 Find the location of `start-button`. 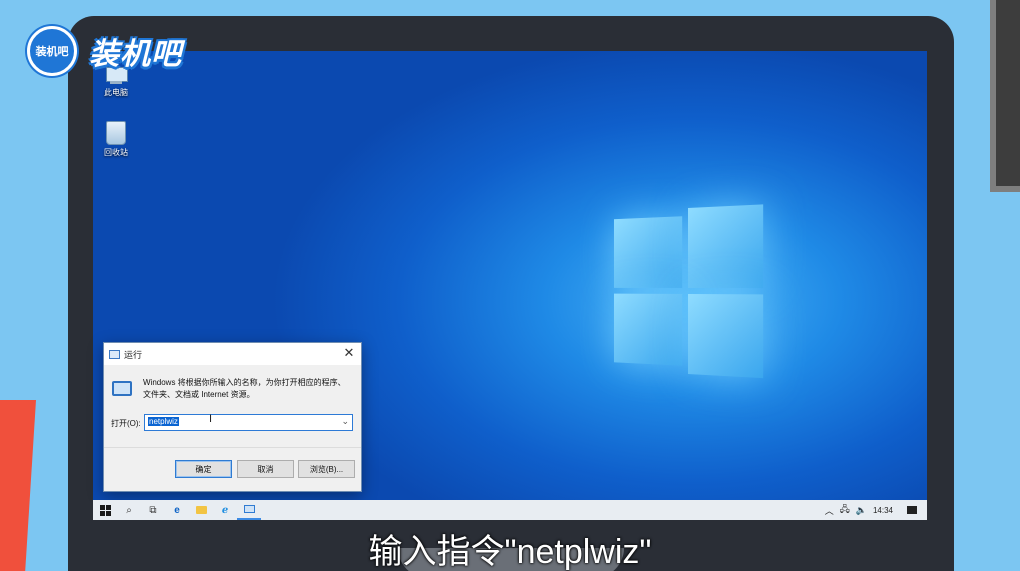

start-button is located at coordinates (105, 510).